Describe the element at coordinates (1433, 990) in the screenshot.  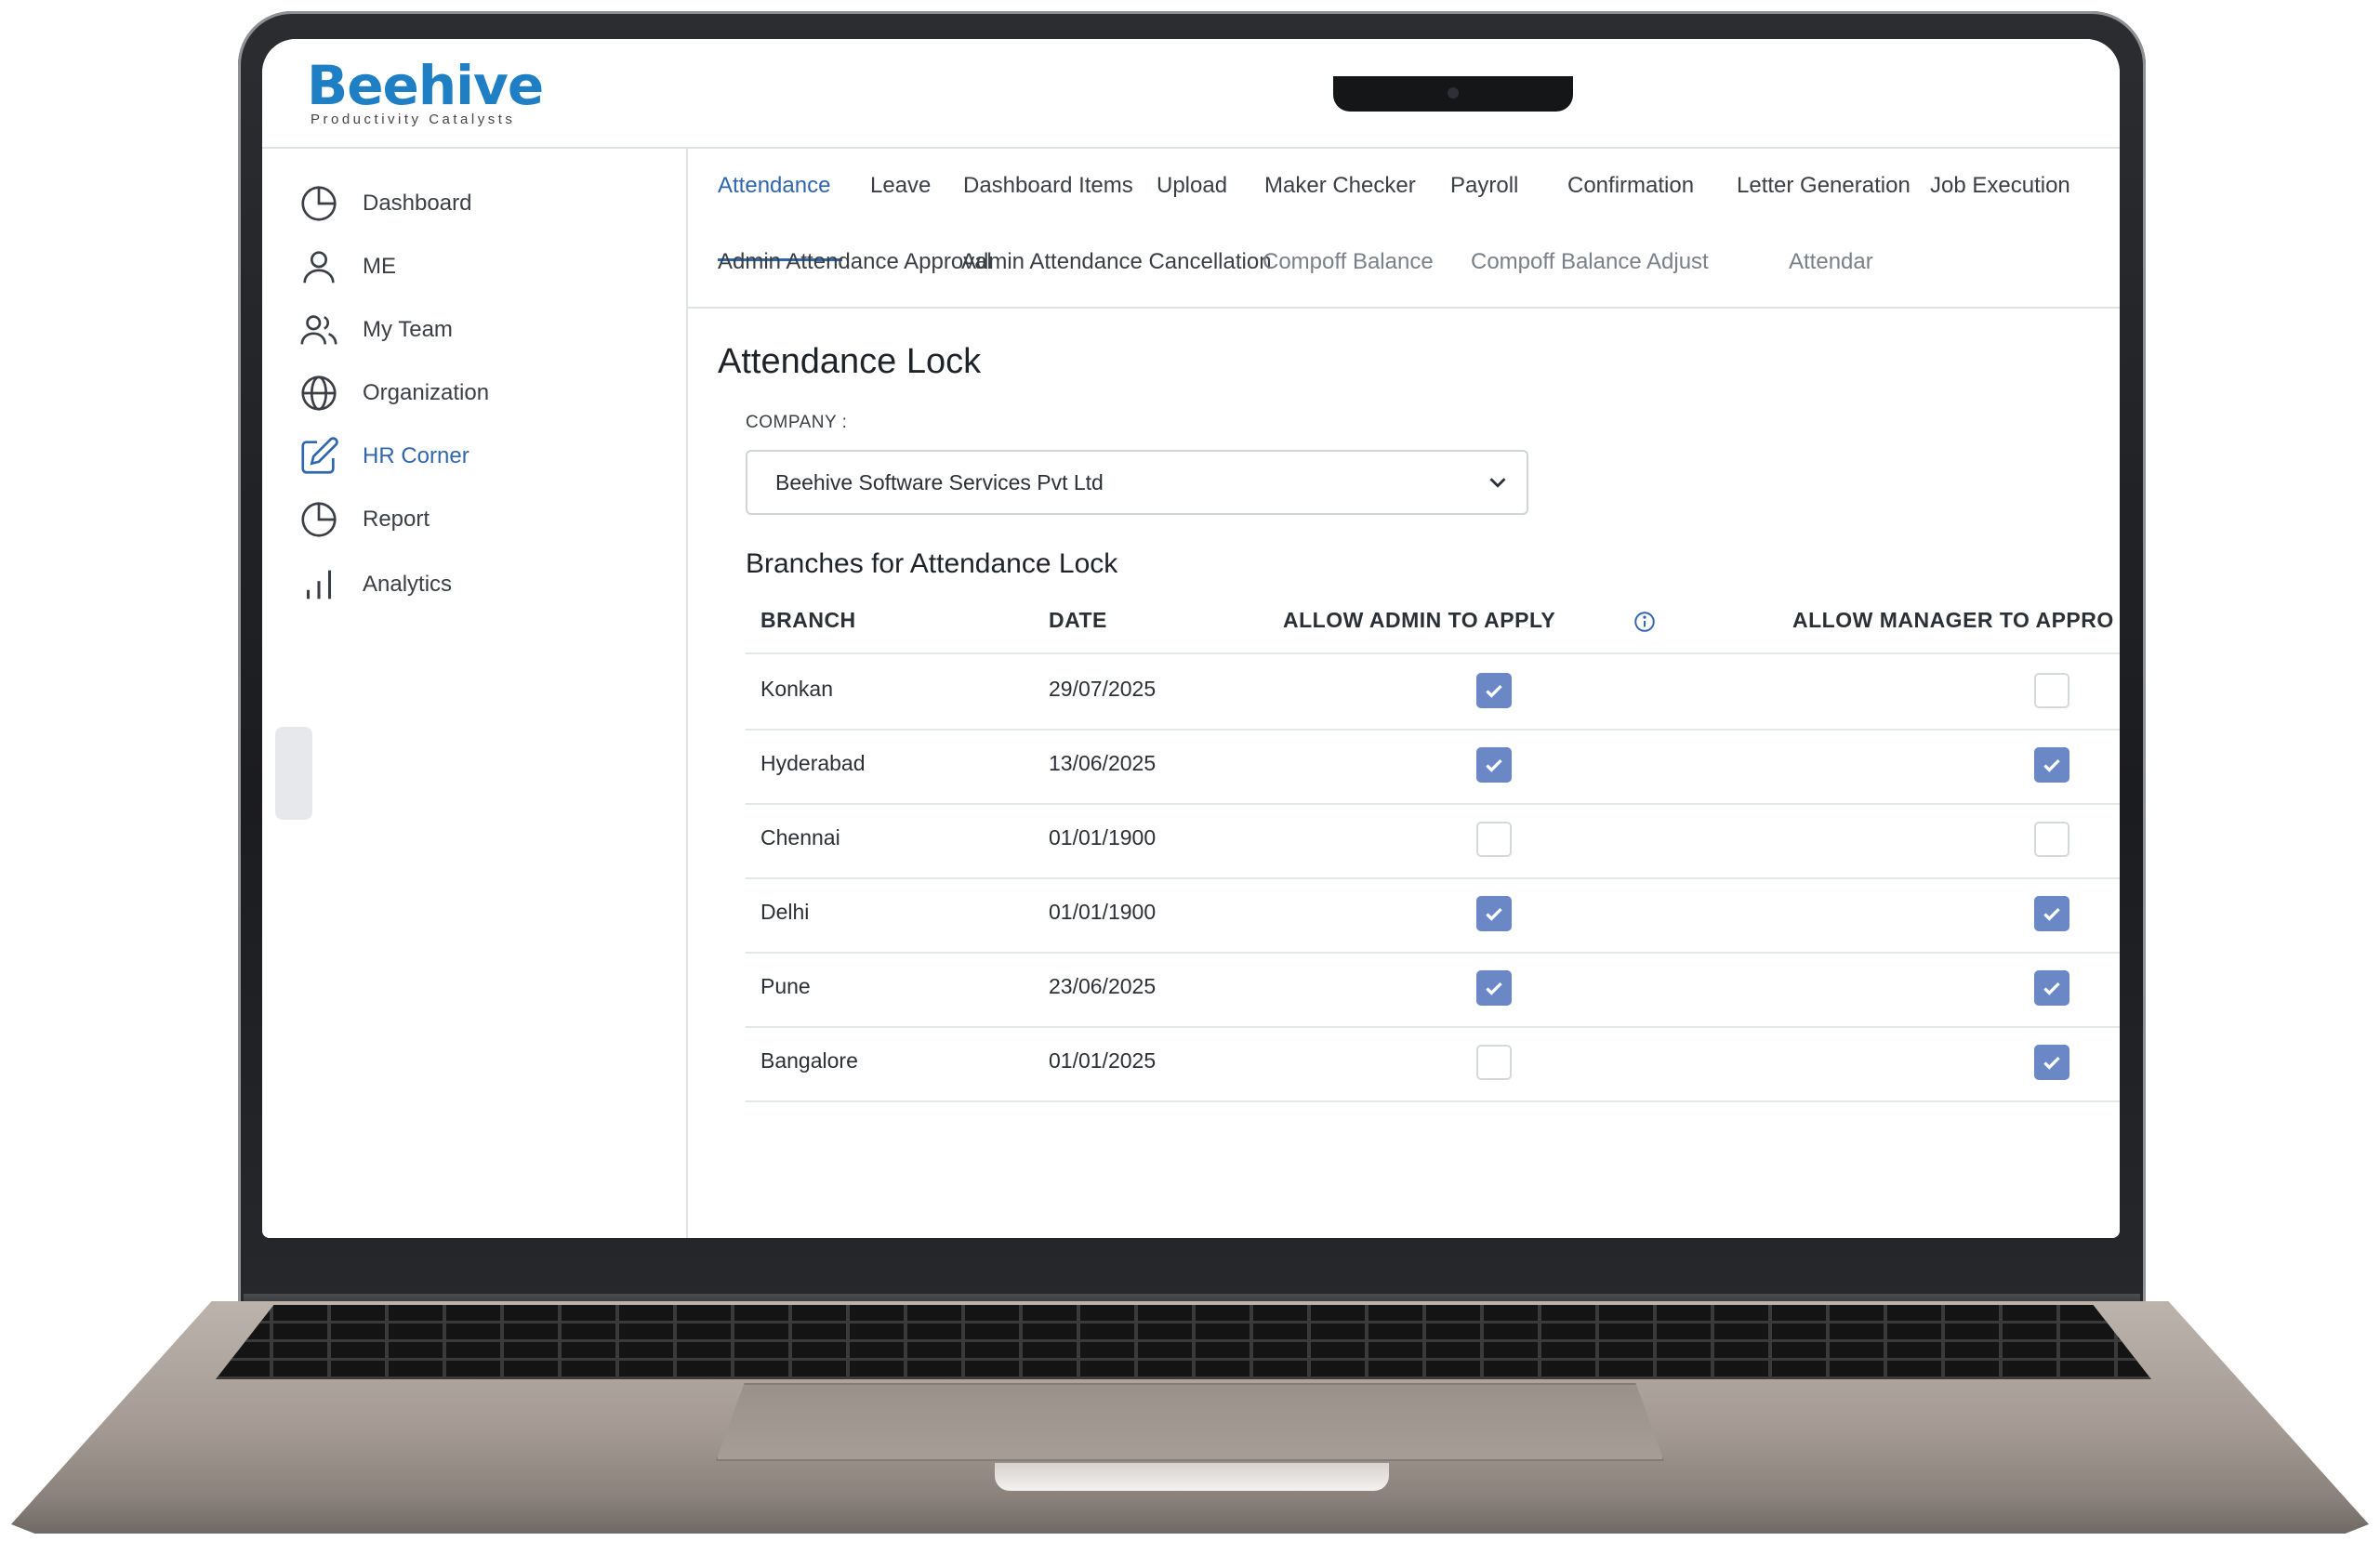
I see `table-row: Pune 23/06/2025` at that location.